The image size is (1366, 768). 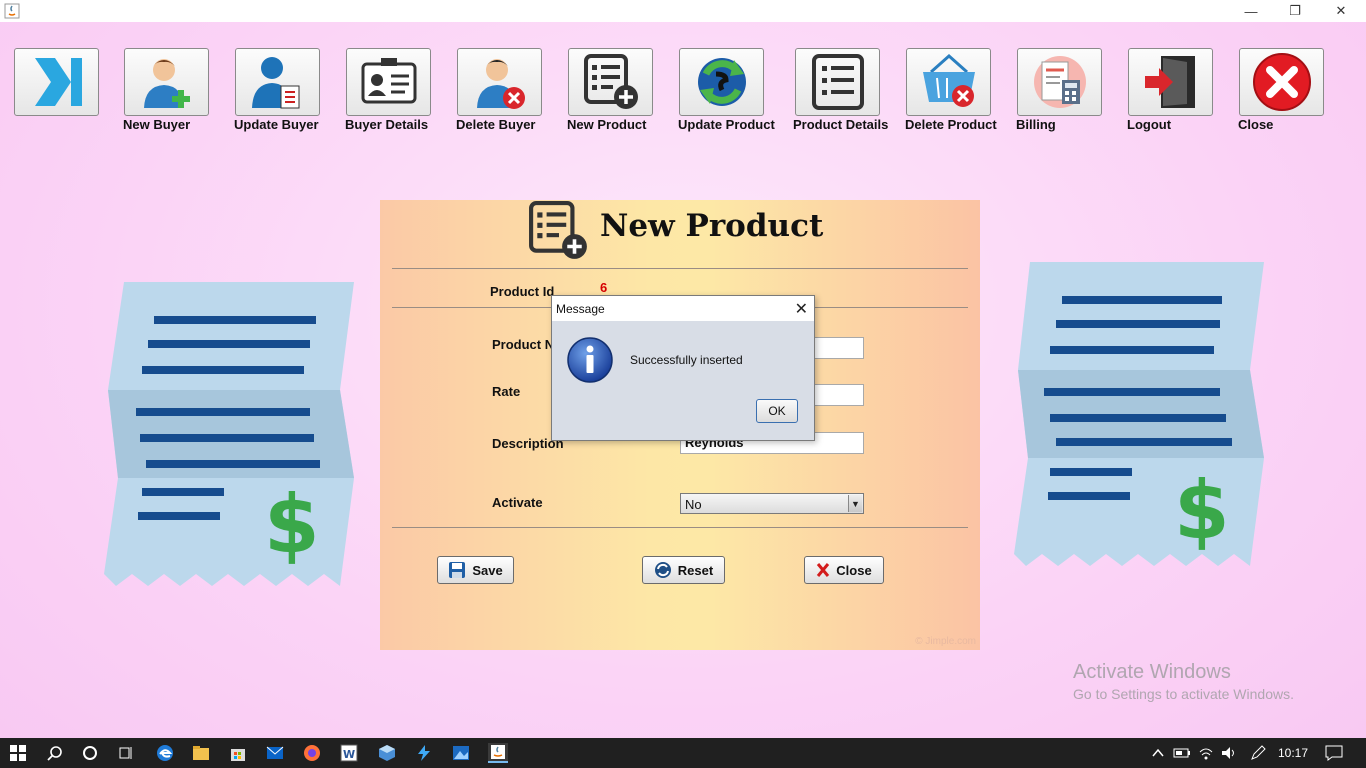 What do you see at coordinates (1258, 753) in the screenshot?
I see `pen-icon` at bounding box center [1258, 753].